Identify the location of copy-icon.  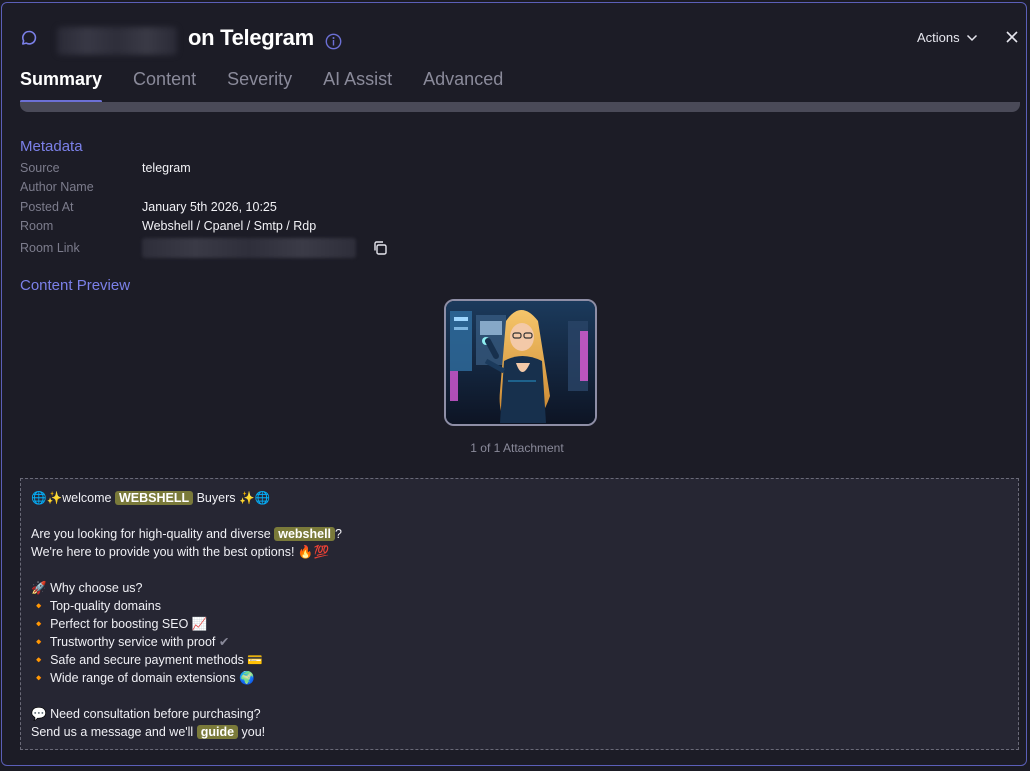
(380, 248).